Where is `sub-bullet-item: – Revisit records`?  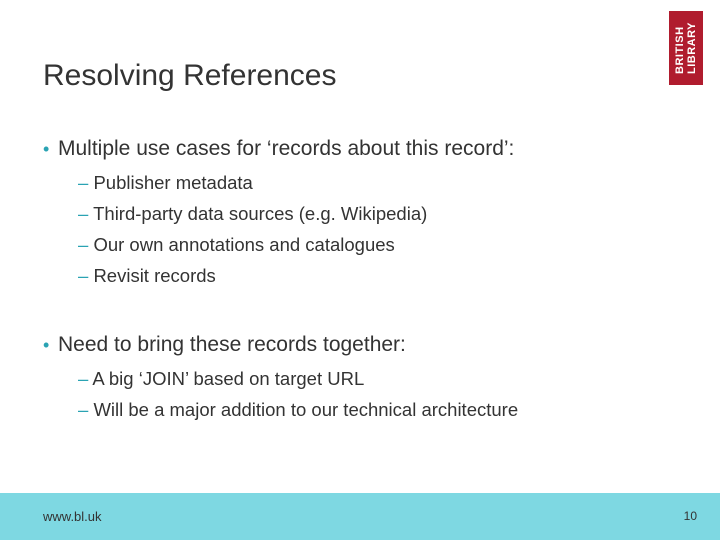
sub-bullet-item: – Revisit records is located at coordinates (380, 275).